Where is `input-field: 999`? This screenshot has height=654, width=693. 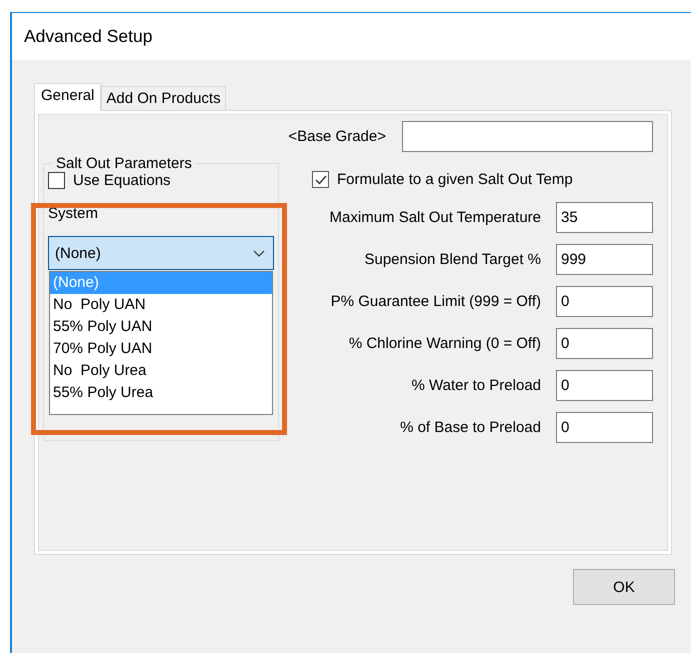
input-field: 999 is located at coordinates (604, 259).